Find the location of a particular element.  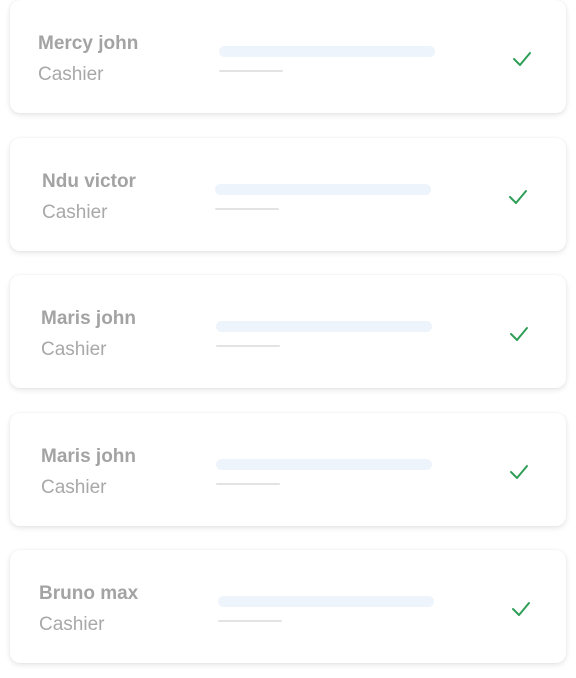

employee-name: Mercy john is located at coordinates (88, 43).